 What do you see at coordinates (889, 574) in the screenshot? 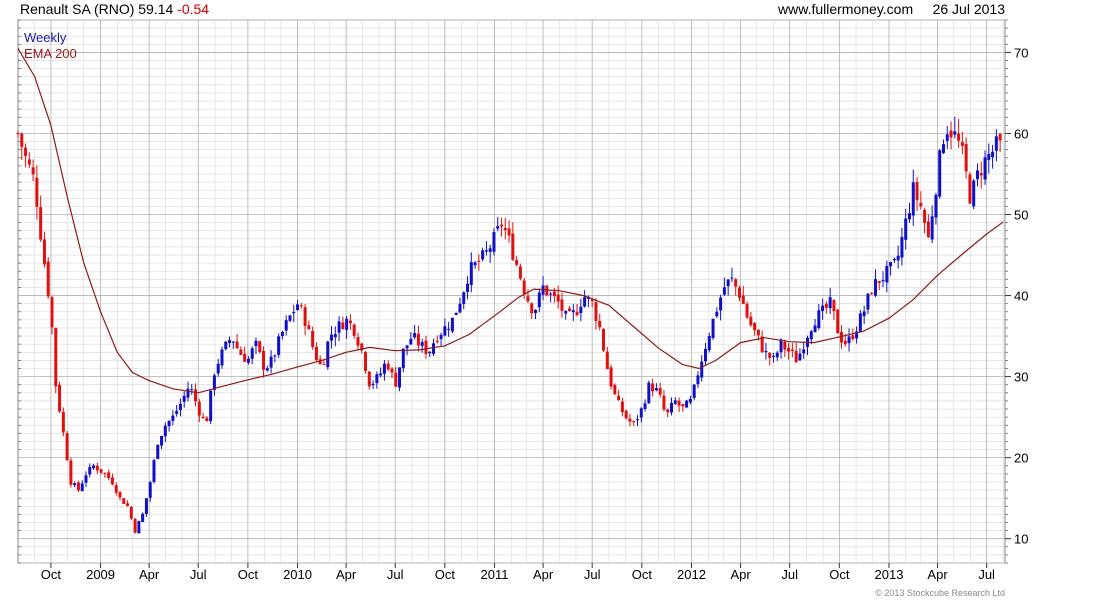
I see `x-tick-label: 2013` at bounding box center [889, 574].